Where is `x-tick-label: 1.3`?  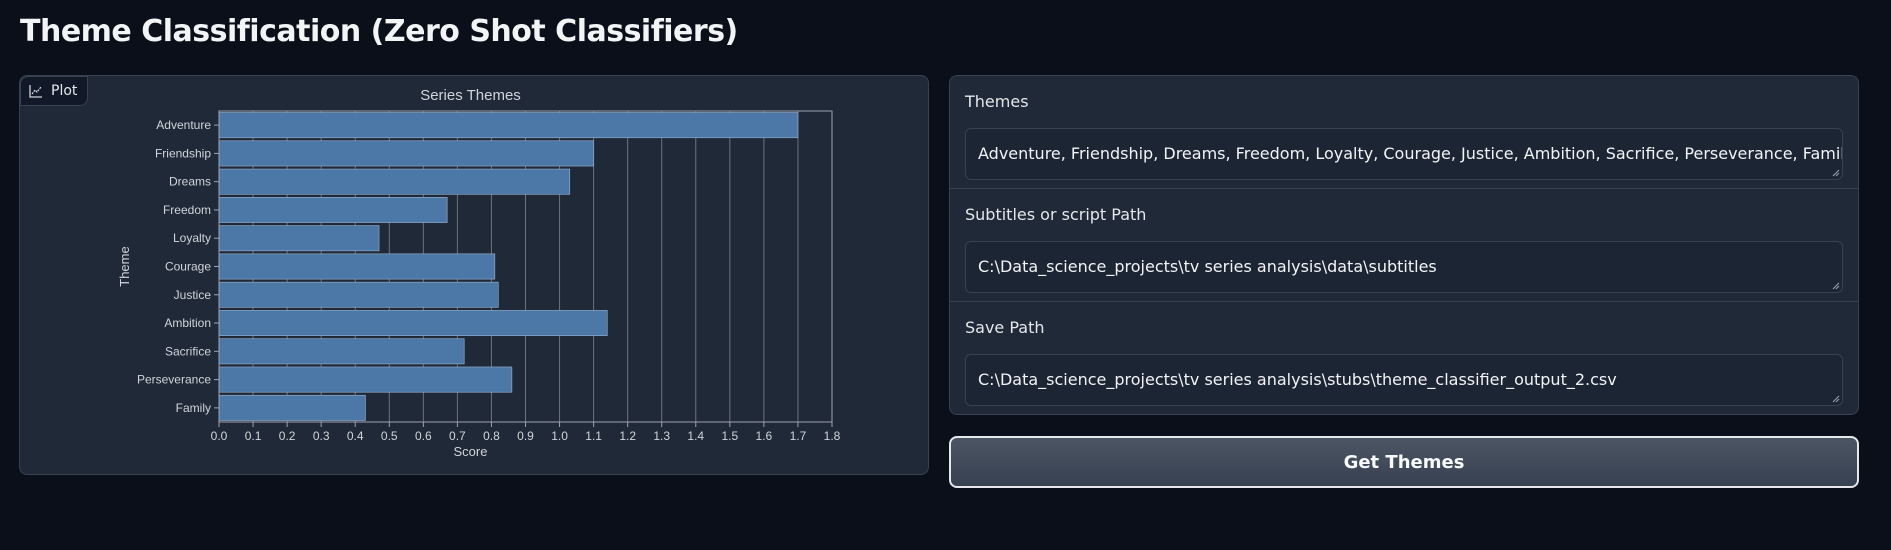 x-tick-label: 1.3 is located at coordinates (661, 436).